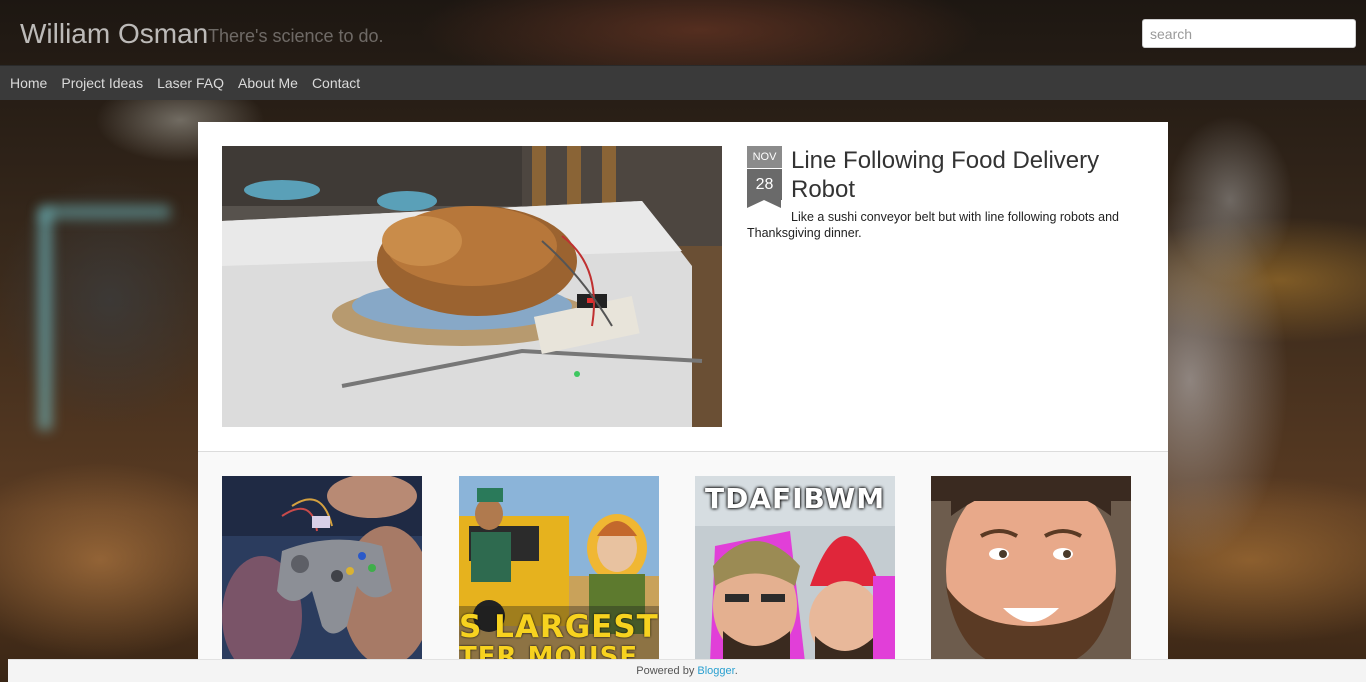 The image size is (1366, 682). I want to click on nav-item-project-ideas: Project Ideas, so click(102, 83).